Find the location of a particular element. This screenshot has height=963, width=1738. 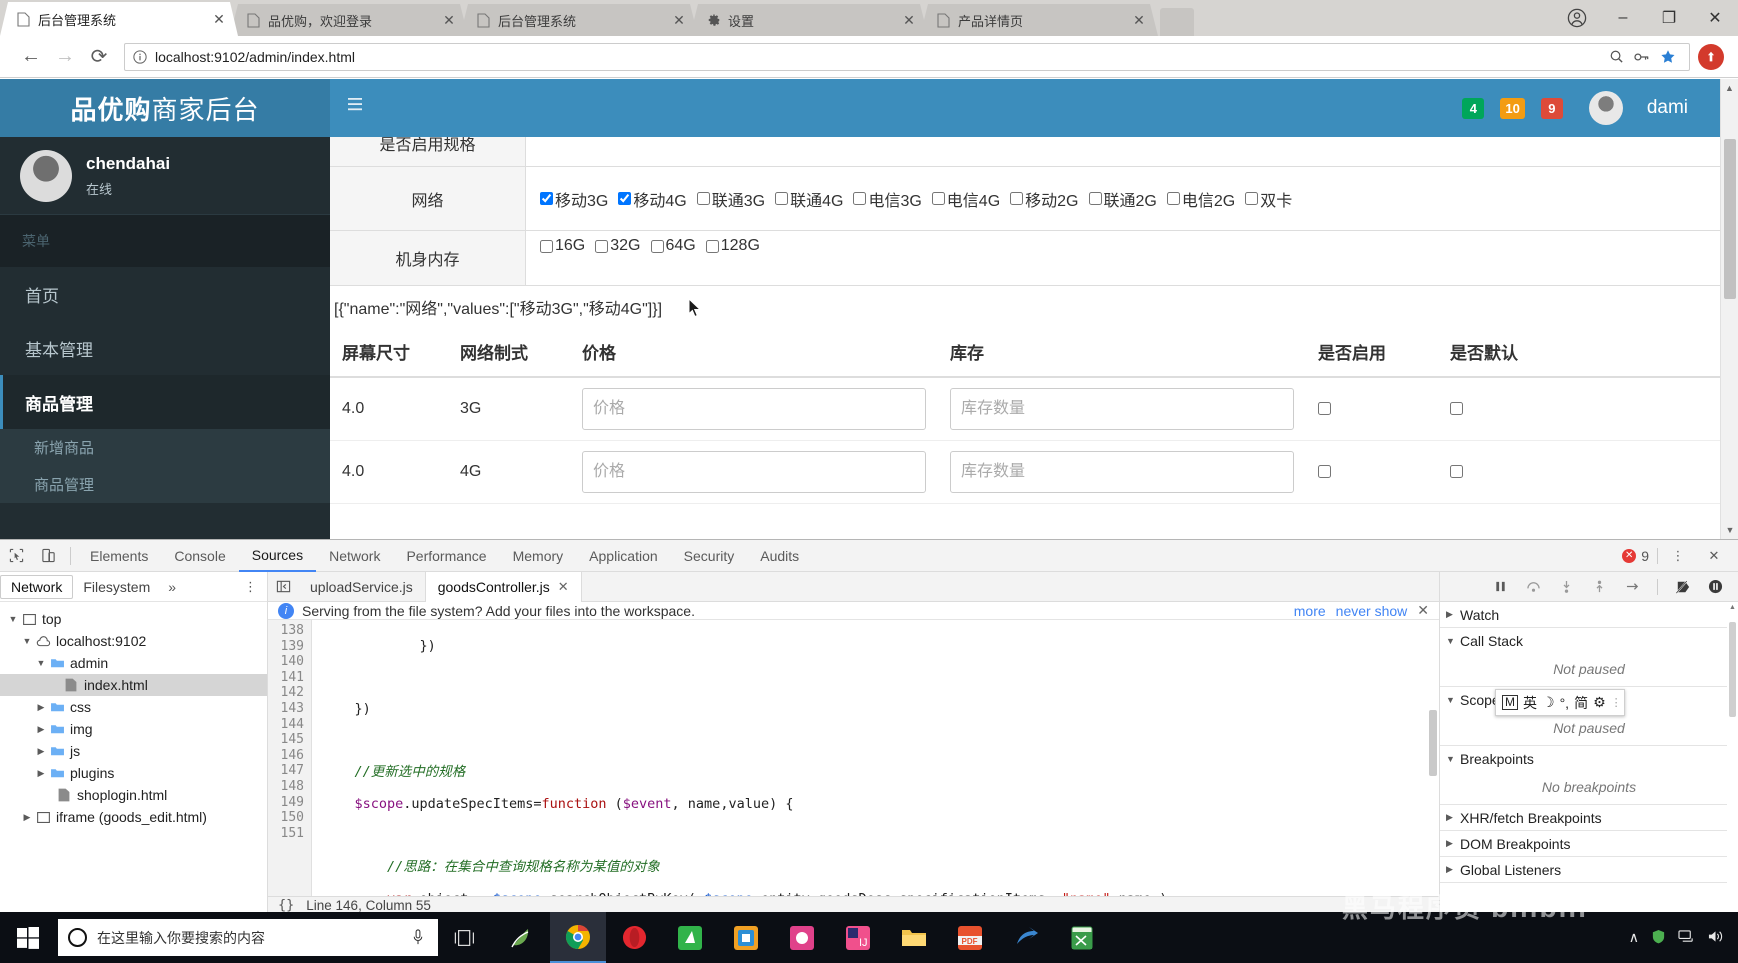

price-input is located at coordinates (754, 472).